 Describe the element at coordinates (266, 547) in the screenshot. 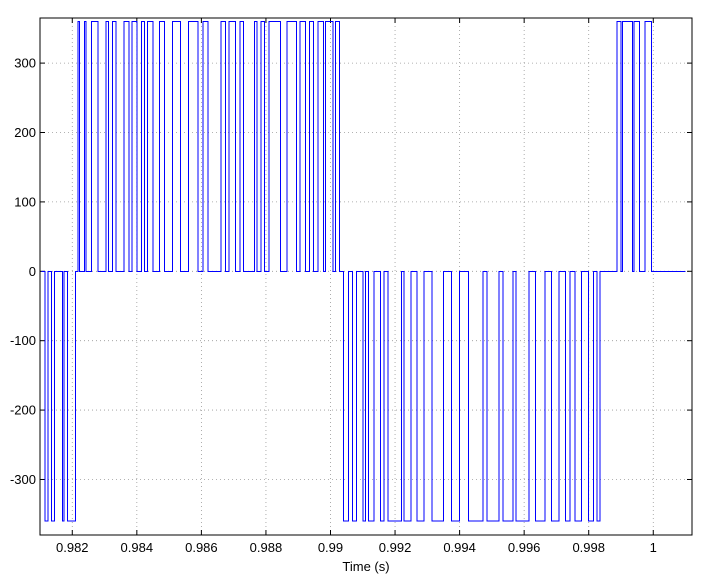

I see `x-tick-label: 0.988` at that location.